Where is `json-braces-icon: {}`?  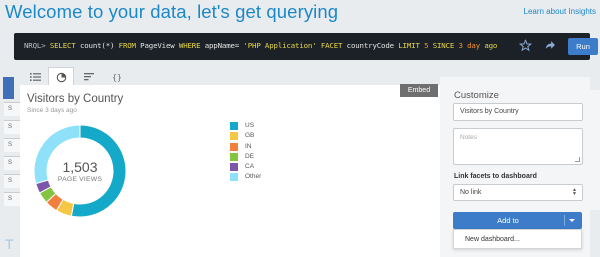
json-braces-icon: {} is located at coordinates (117, 77).